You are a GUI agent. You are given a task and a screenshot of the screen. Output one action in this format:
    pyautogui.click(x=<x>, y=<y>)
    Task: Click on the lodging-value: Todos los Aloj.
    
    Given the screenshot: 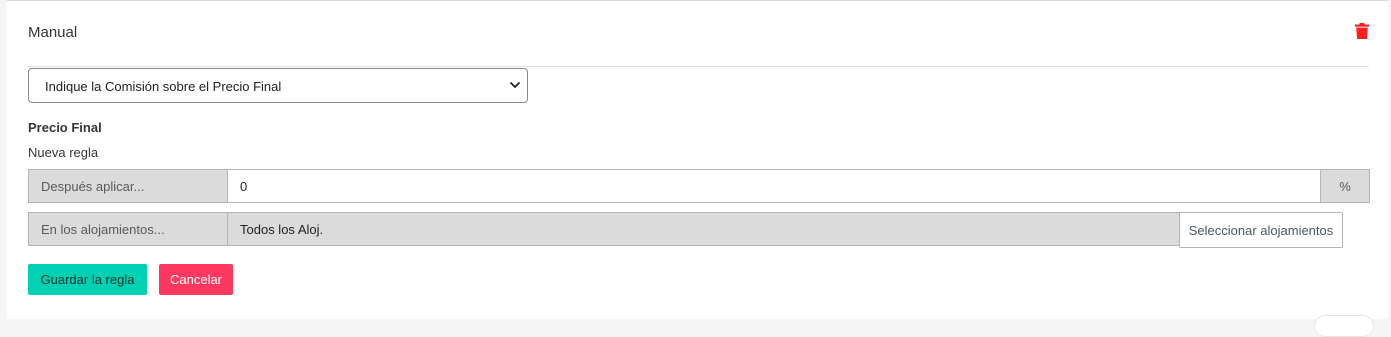 What is the action you would take?
    pyautogui.click(x=703, y=229)
    